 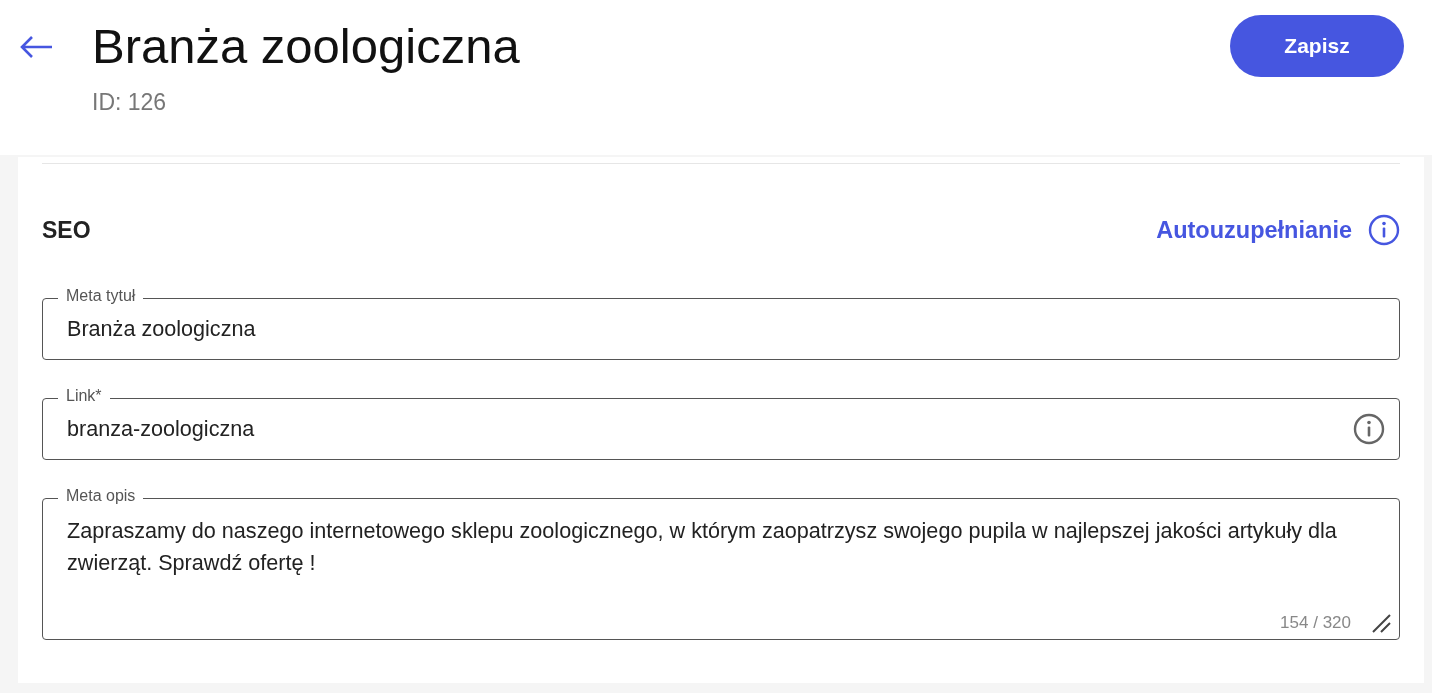 I want to click on autofill-link: Autouzupełnianie, so click(x=1254, y=230).